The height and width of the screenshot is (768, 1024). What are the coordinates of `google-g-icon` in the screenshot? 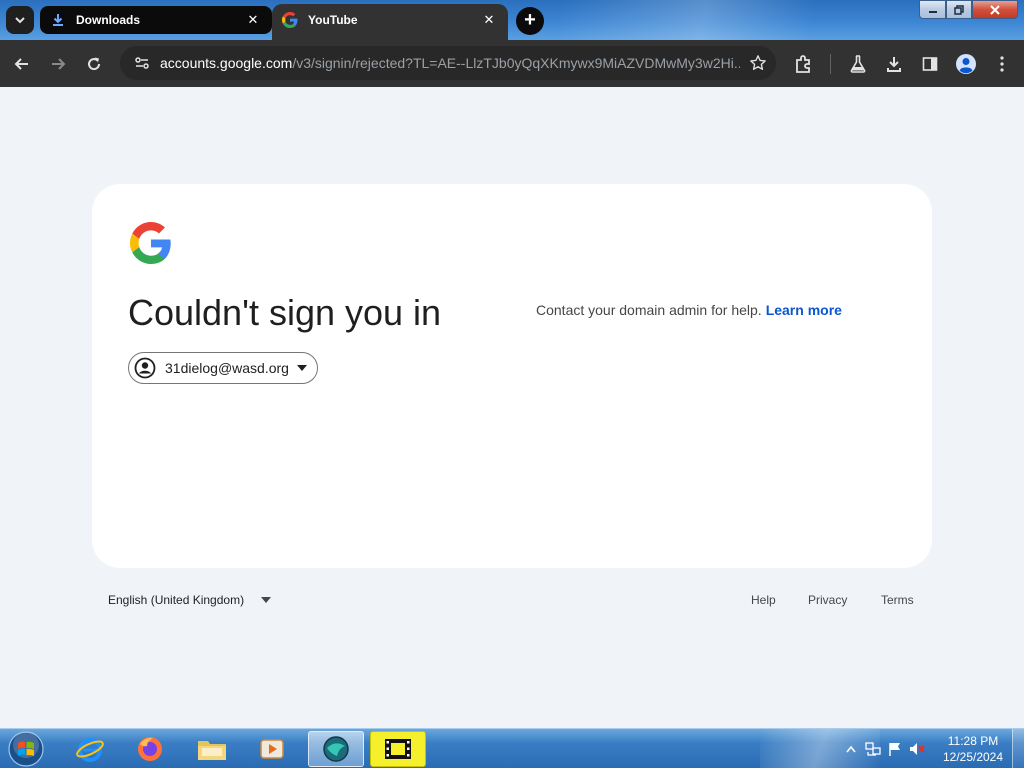 It's located at (290, 20).